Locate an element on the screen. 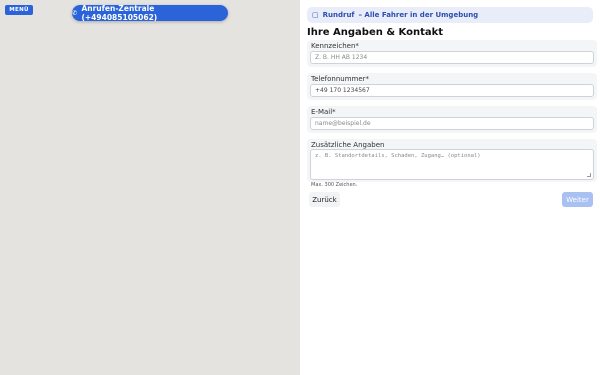 The image size is (600, 375). broadcast-icon: ▢ is located at coordinates (315, 15).